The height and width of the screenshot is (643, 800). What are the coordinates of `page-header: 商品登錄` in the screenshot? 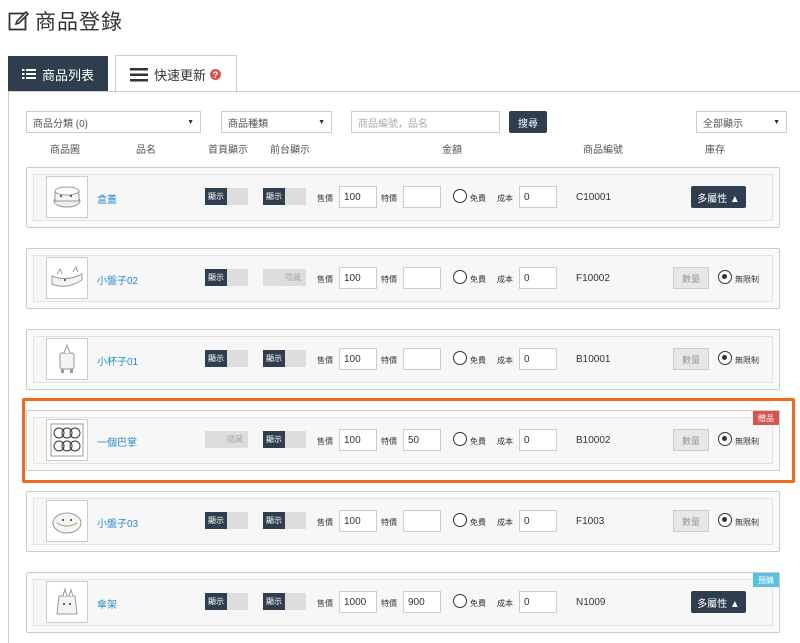 It's located at (65, 21).